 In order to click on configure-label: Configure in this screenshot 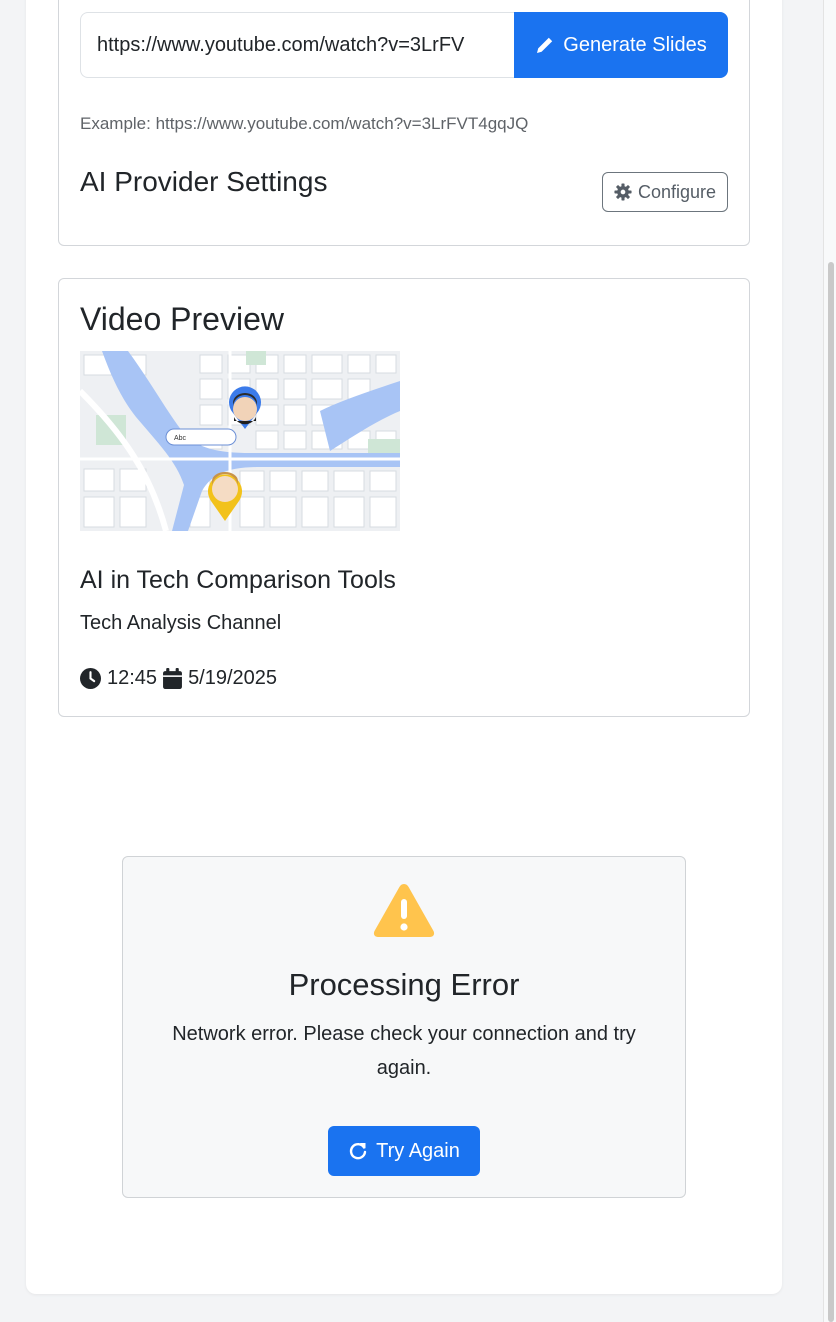, I will do `click(676, 191)`.